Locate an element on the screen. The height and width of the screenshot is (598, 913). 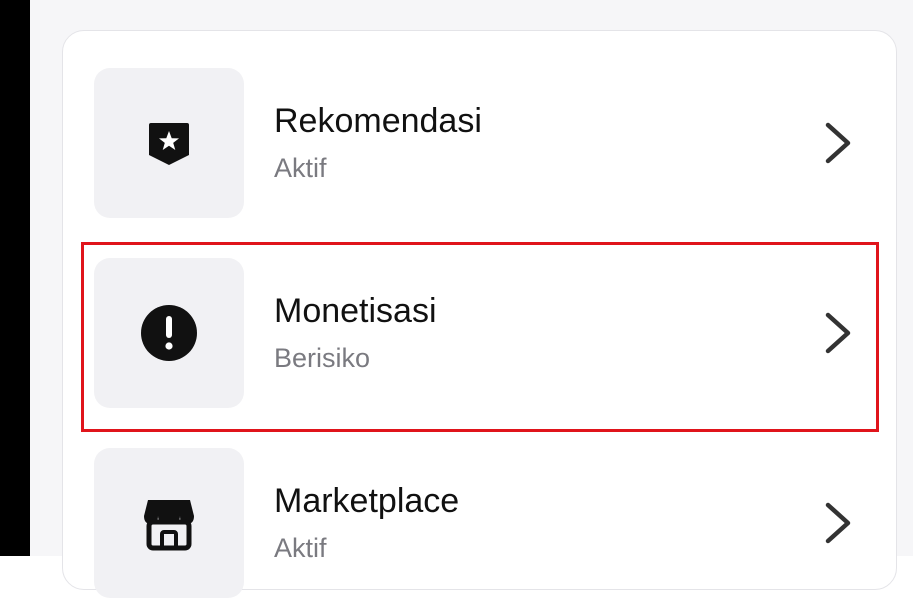
row-title: Rekomendasi is located at coordinates (378, 121).